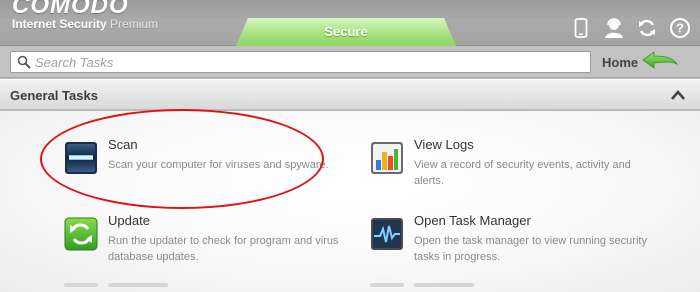  Describe the element at coordinates (129, 220) in the screenshot. I see `task-name: Update` at that location.